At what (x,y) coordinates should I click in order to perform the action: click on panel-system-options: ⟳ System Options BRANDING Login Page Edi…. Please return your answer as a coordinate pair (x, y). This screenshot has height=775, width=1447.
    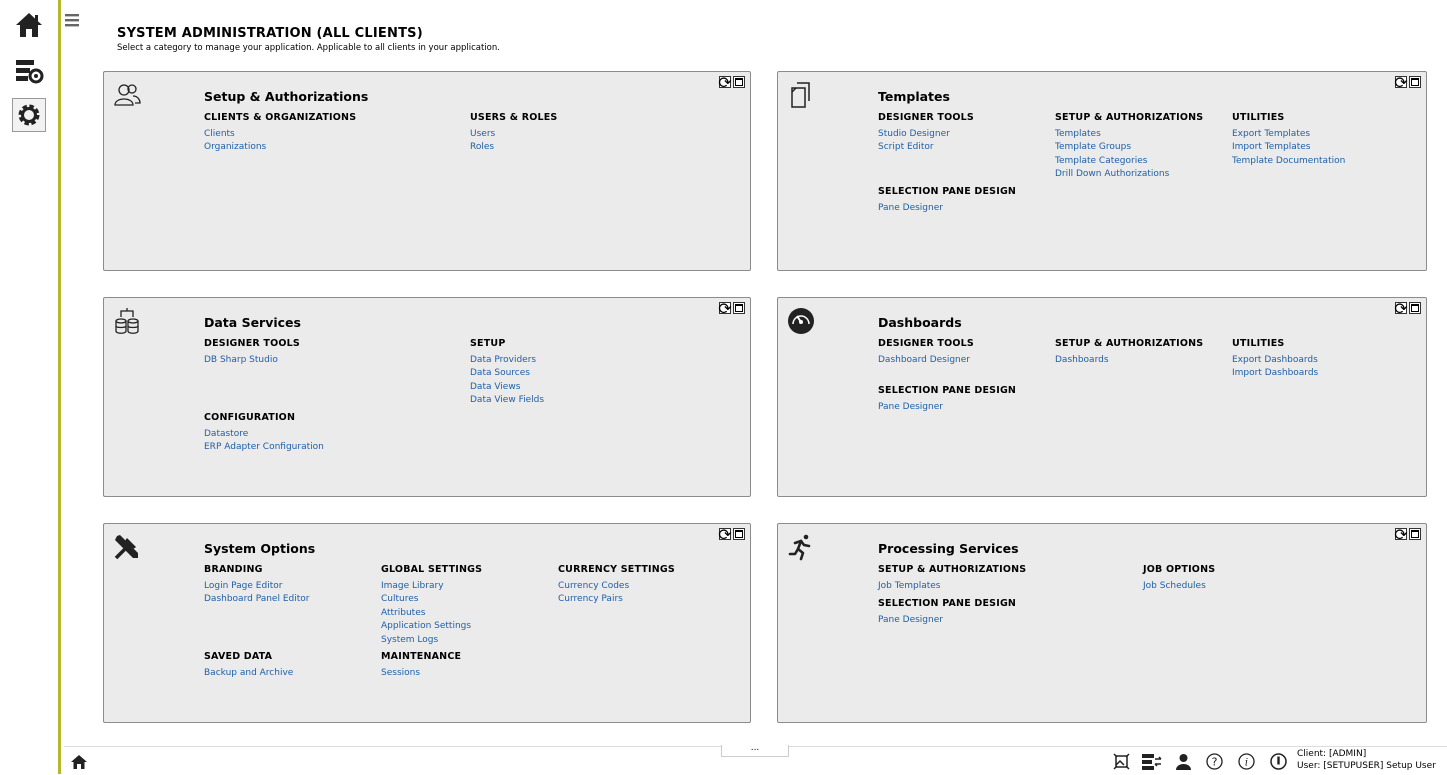
    Looking at the image, I should click on (427, 623).